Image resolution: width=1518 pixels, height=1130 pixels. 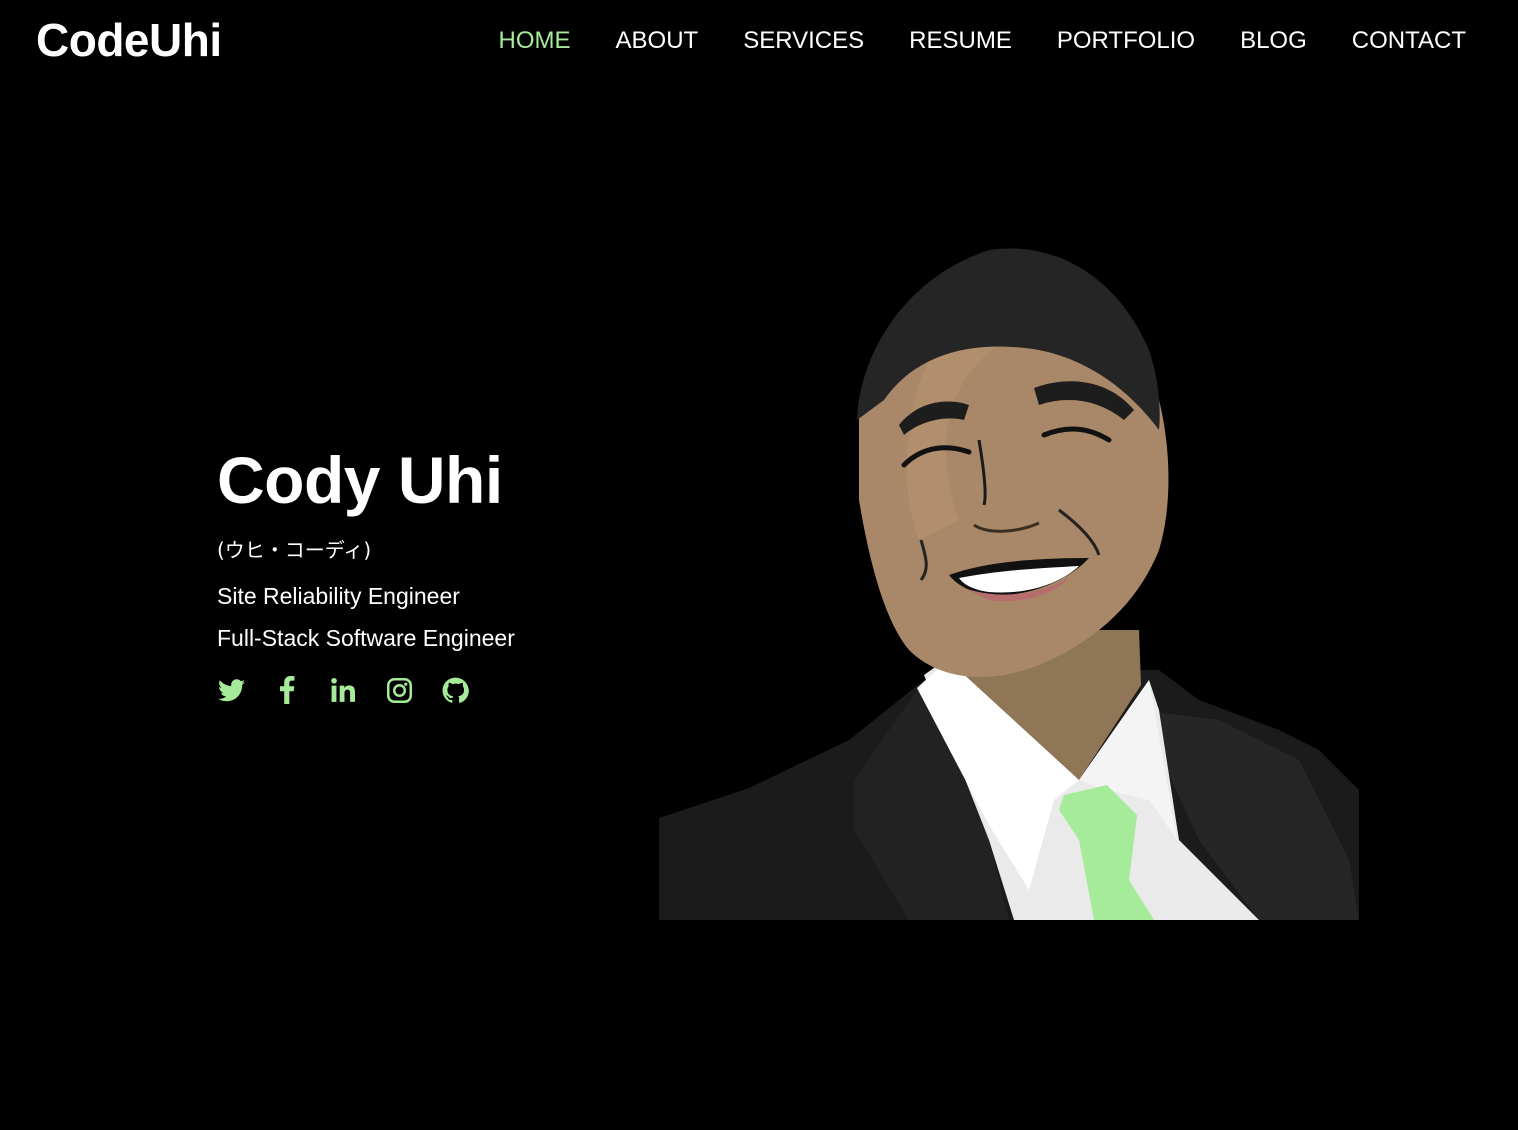 What do you see at coordinates (535, 41) in the screenshot?
I see `nav-home-link: HOME` at bounding box center [535, 41].